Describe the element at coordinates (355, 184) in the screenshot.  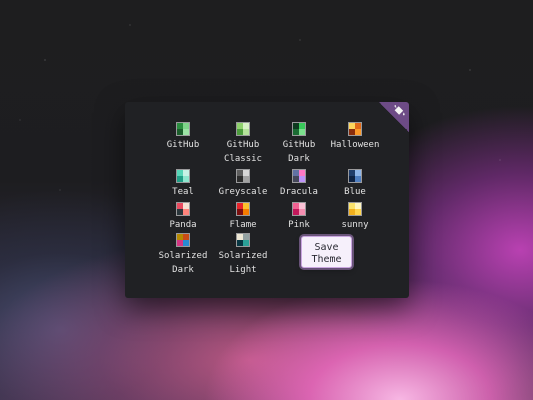
I see `theme-option: Blue` at that location.